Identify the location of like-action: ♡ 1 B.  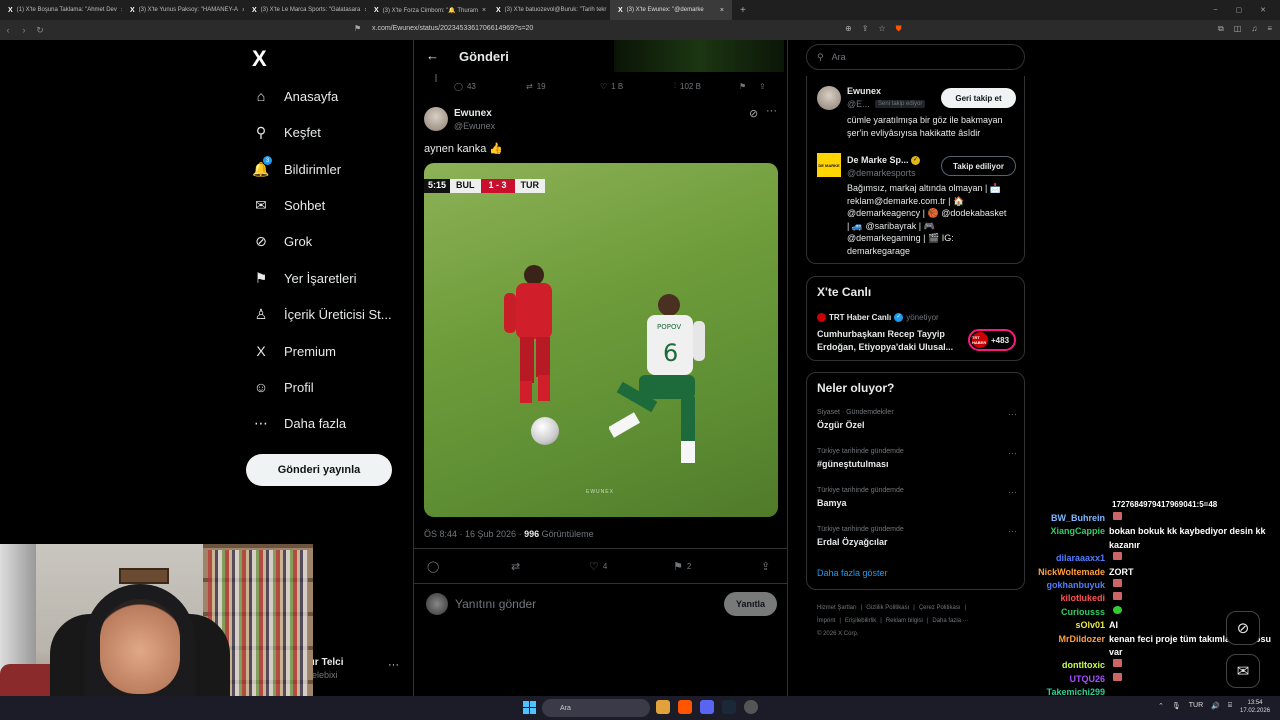
(637, 86).